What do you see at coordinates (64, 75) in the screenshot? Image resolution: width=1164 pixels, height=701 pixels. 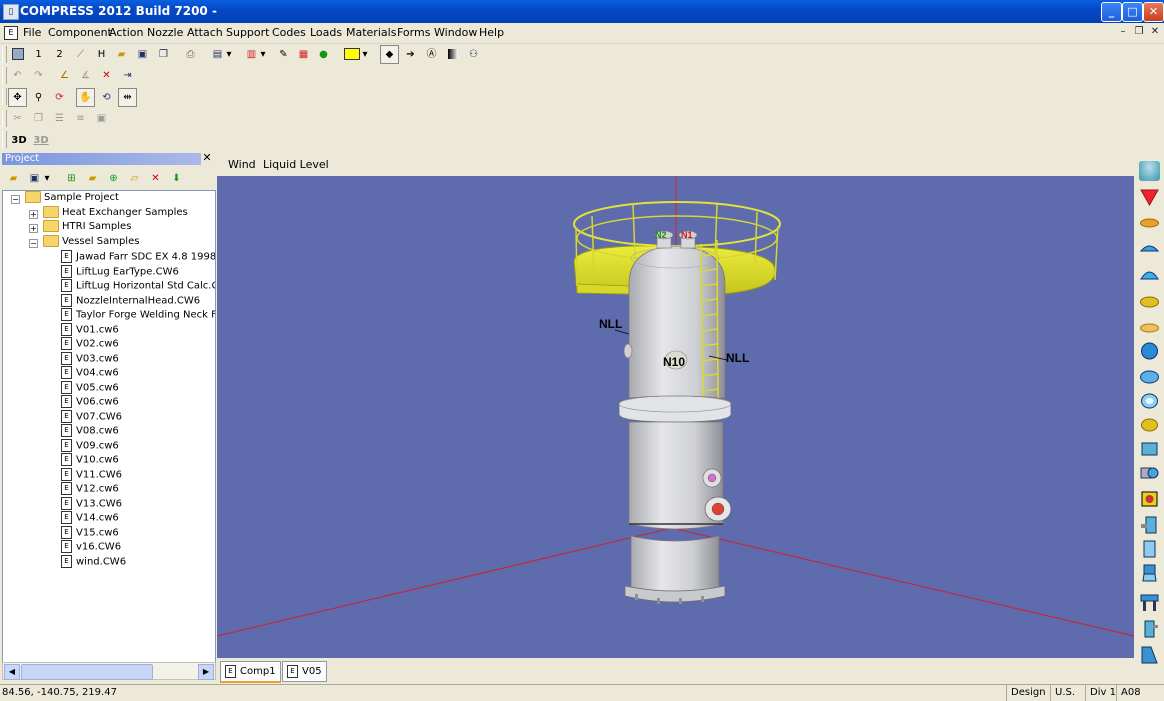 I see `measure-icon: ∠` at bounding box center [64, 75].